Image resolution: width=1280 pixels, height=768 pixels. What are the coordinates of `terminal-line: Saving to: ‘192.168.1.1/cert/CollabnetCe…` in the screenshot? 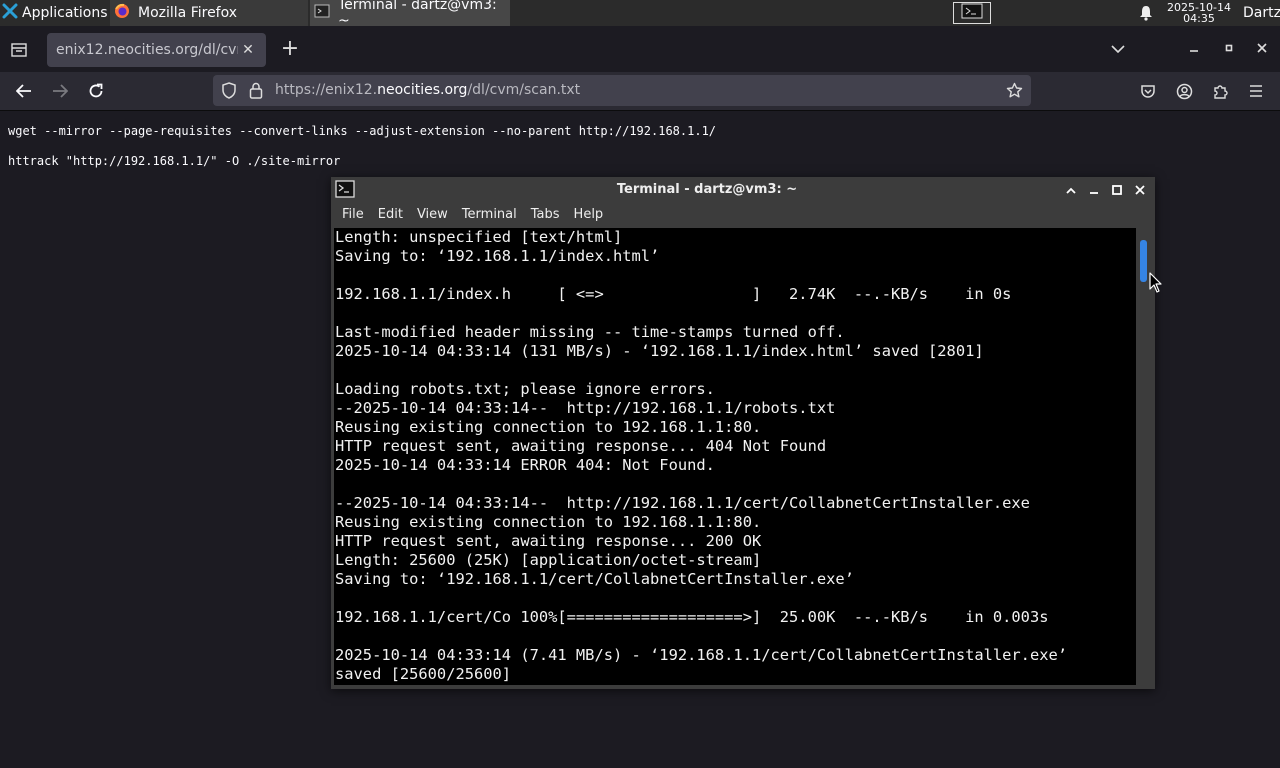 It's located at (594, 579).